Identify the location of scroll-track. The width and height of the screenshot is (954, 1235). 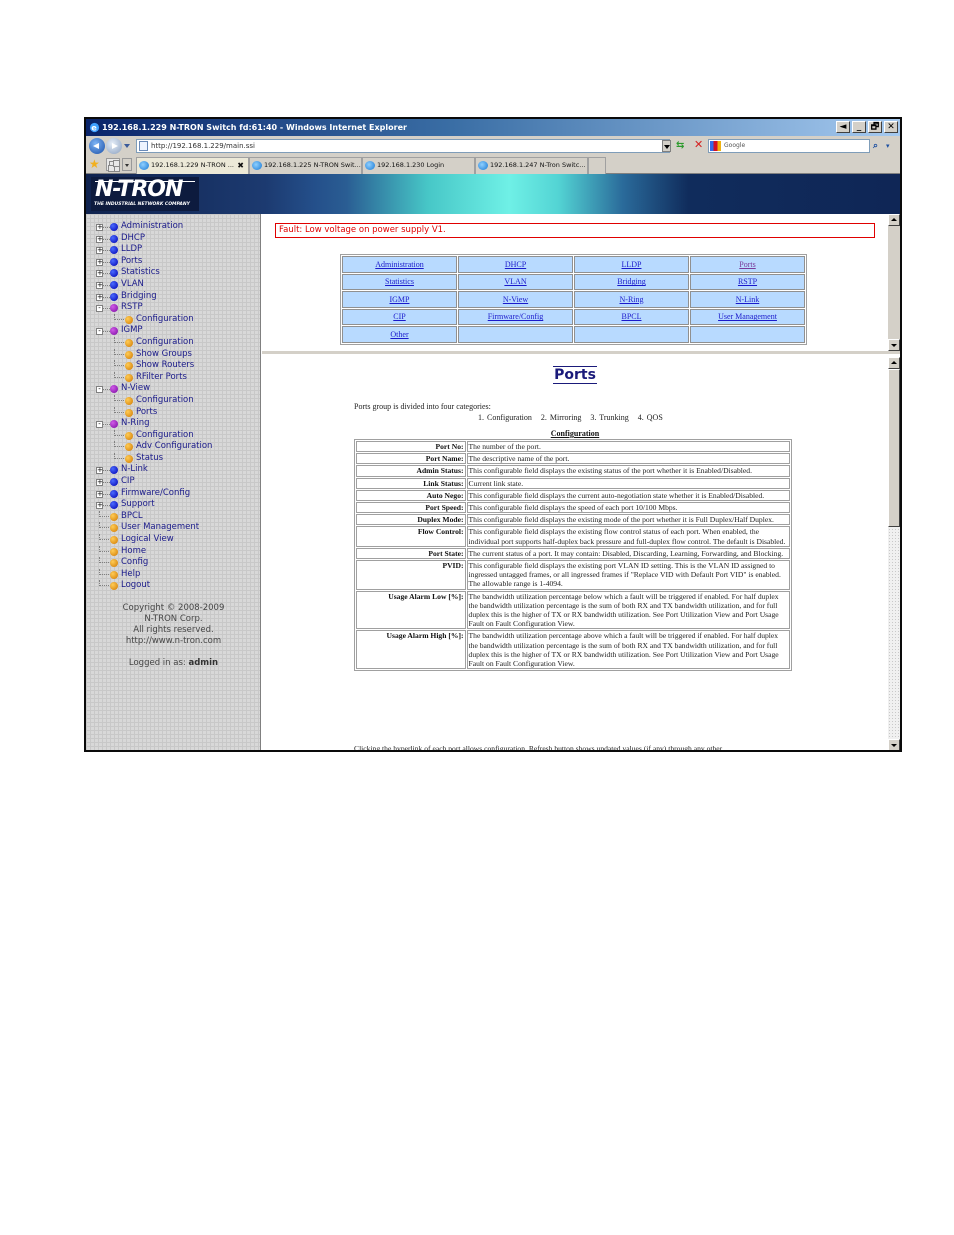
(894, 282).